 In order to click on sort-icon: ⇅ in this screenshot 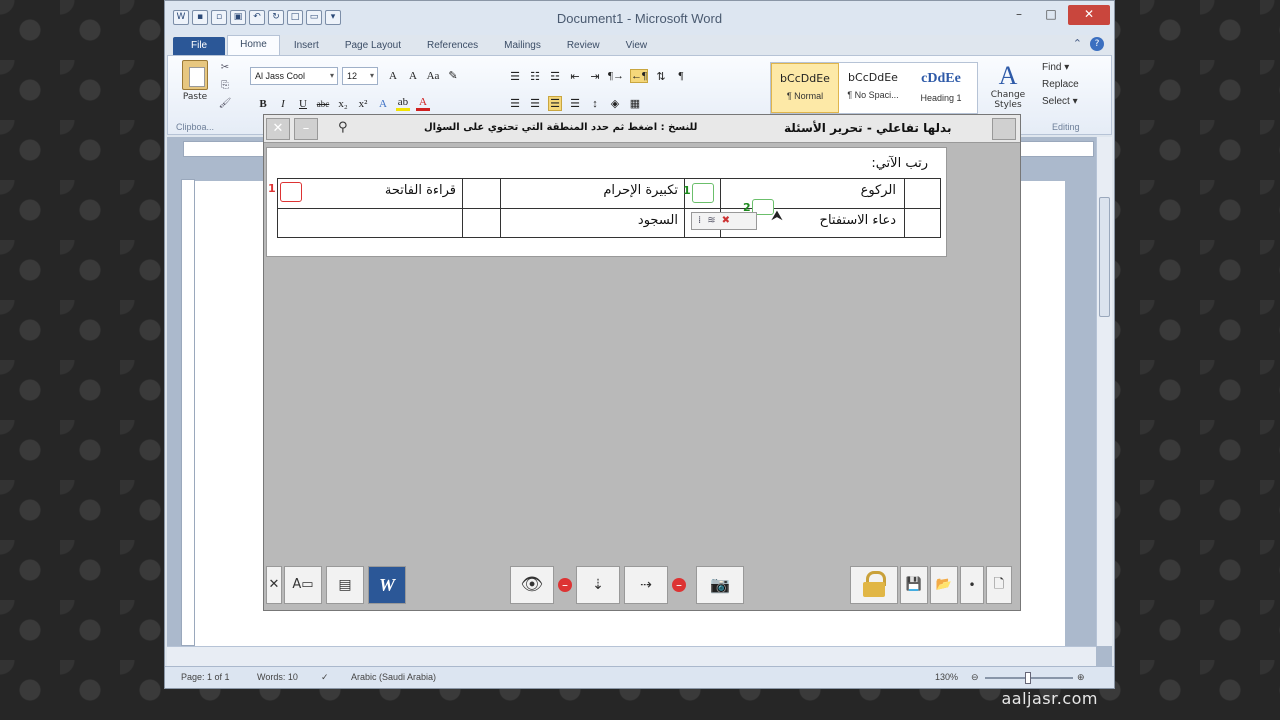, I will do `click(661, 76)`.